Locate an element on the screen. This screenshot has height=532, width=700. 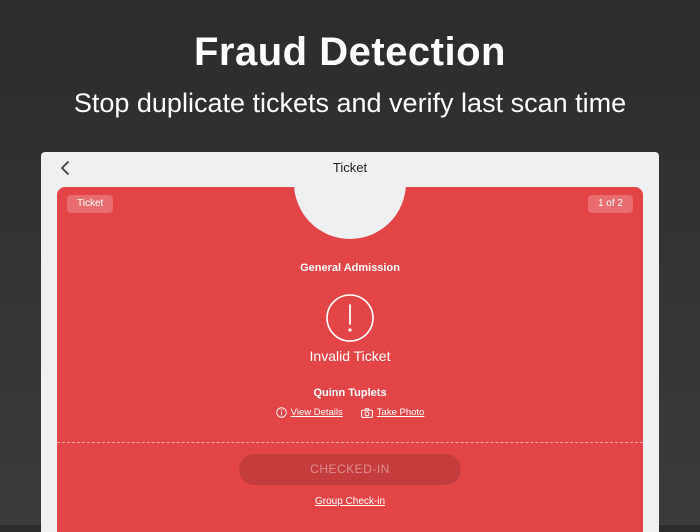
promo-headline: Fraud Detection is located at coordinates (350, 52).